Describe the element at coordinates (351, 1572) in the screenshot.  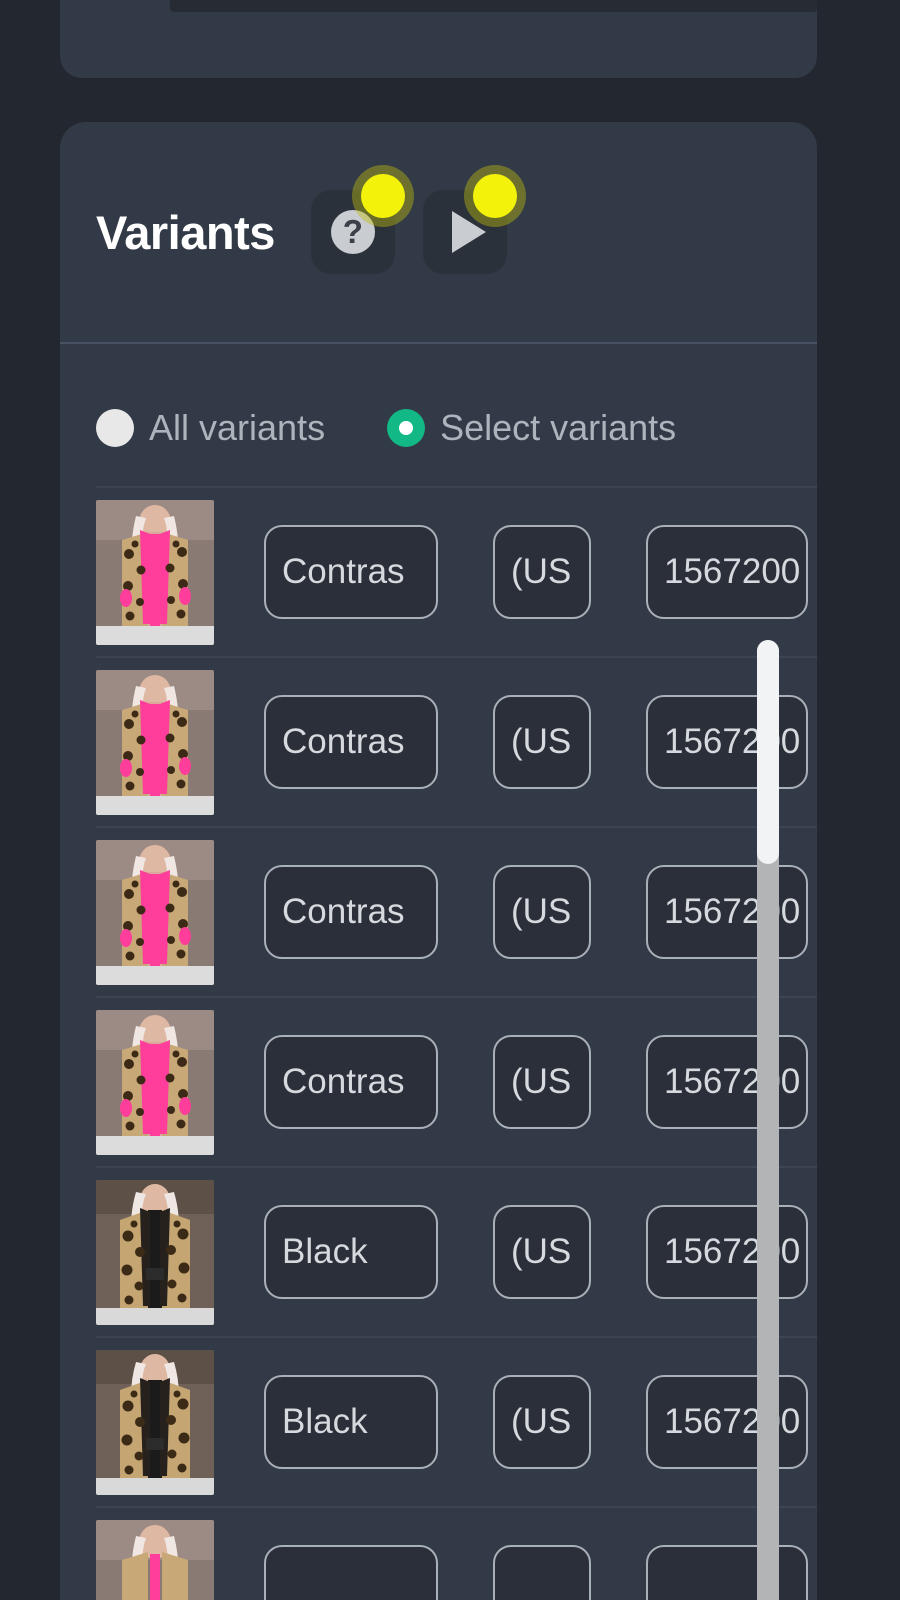
I see `variant-color-input` at that location.